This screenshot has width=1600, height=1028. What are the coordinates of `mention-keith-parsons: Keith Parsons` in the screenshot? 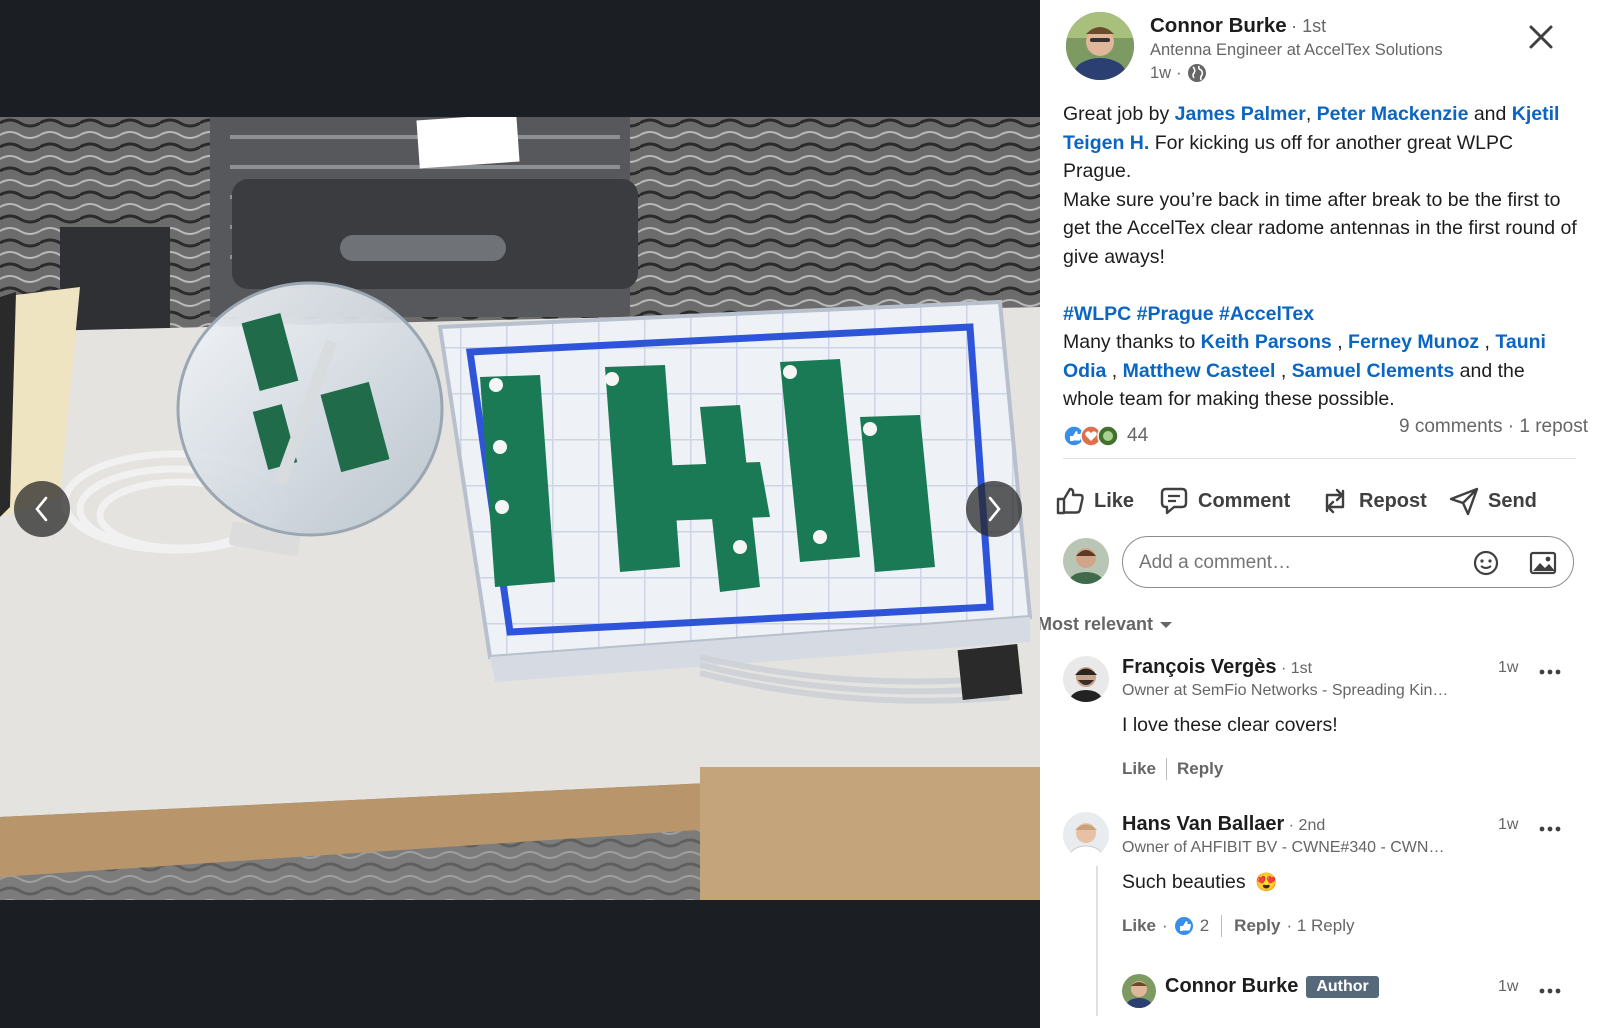 It's located at (1266, 342).